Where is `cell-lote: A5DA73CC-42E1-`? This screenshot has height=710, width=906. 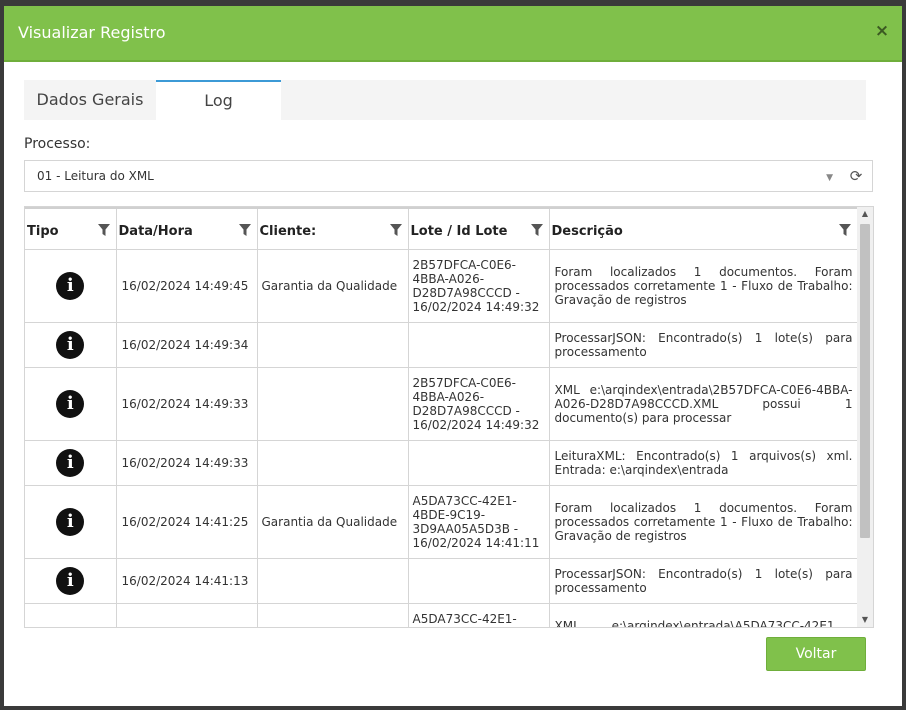
cell-lote: A5DA73CC-42E1- is located at coordinates (479, 615).